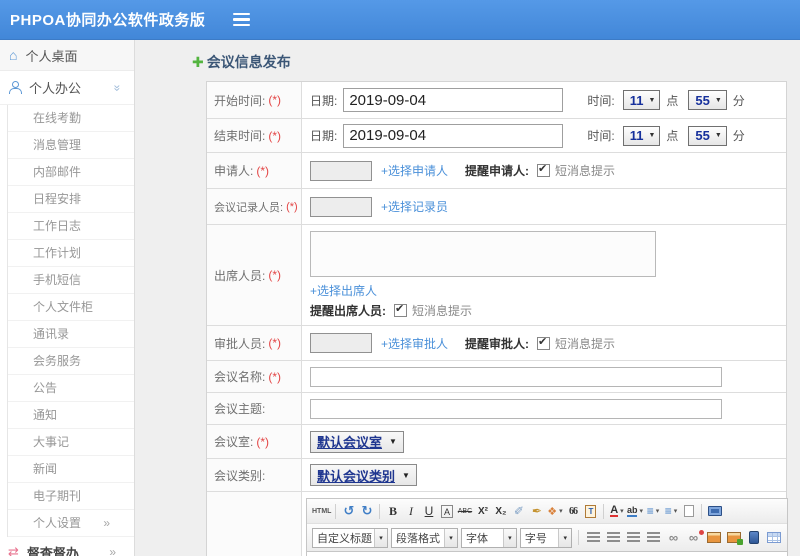  Describe the element at coordinates (516, 376) in the screenshot. I see `meeting-name-input` at that location.